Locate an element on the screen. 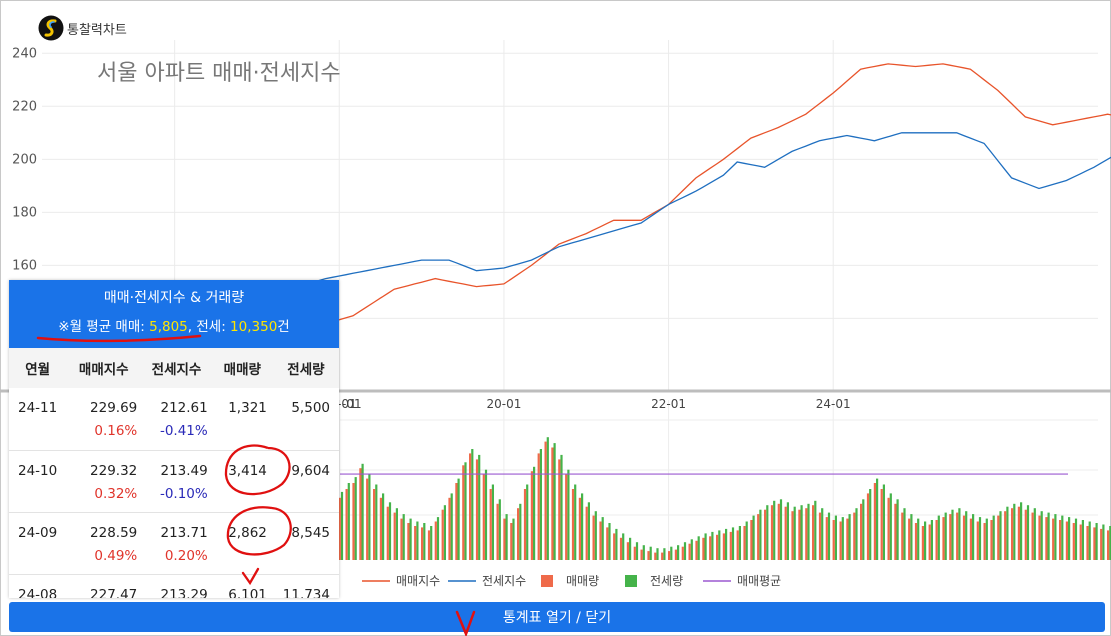 This screenshot has height=636, width=1111. row-jeonse-volume: 5,500 is located at coordinates (310, 408).